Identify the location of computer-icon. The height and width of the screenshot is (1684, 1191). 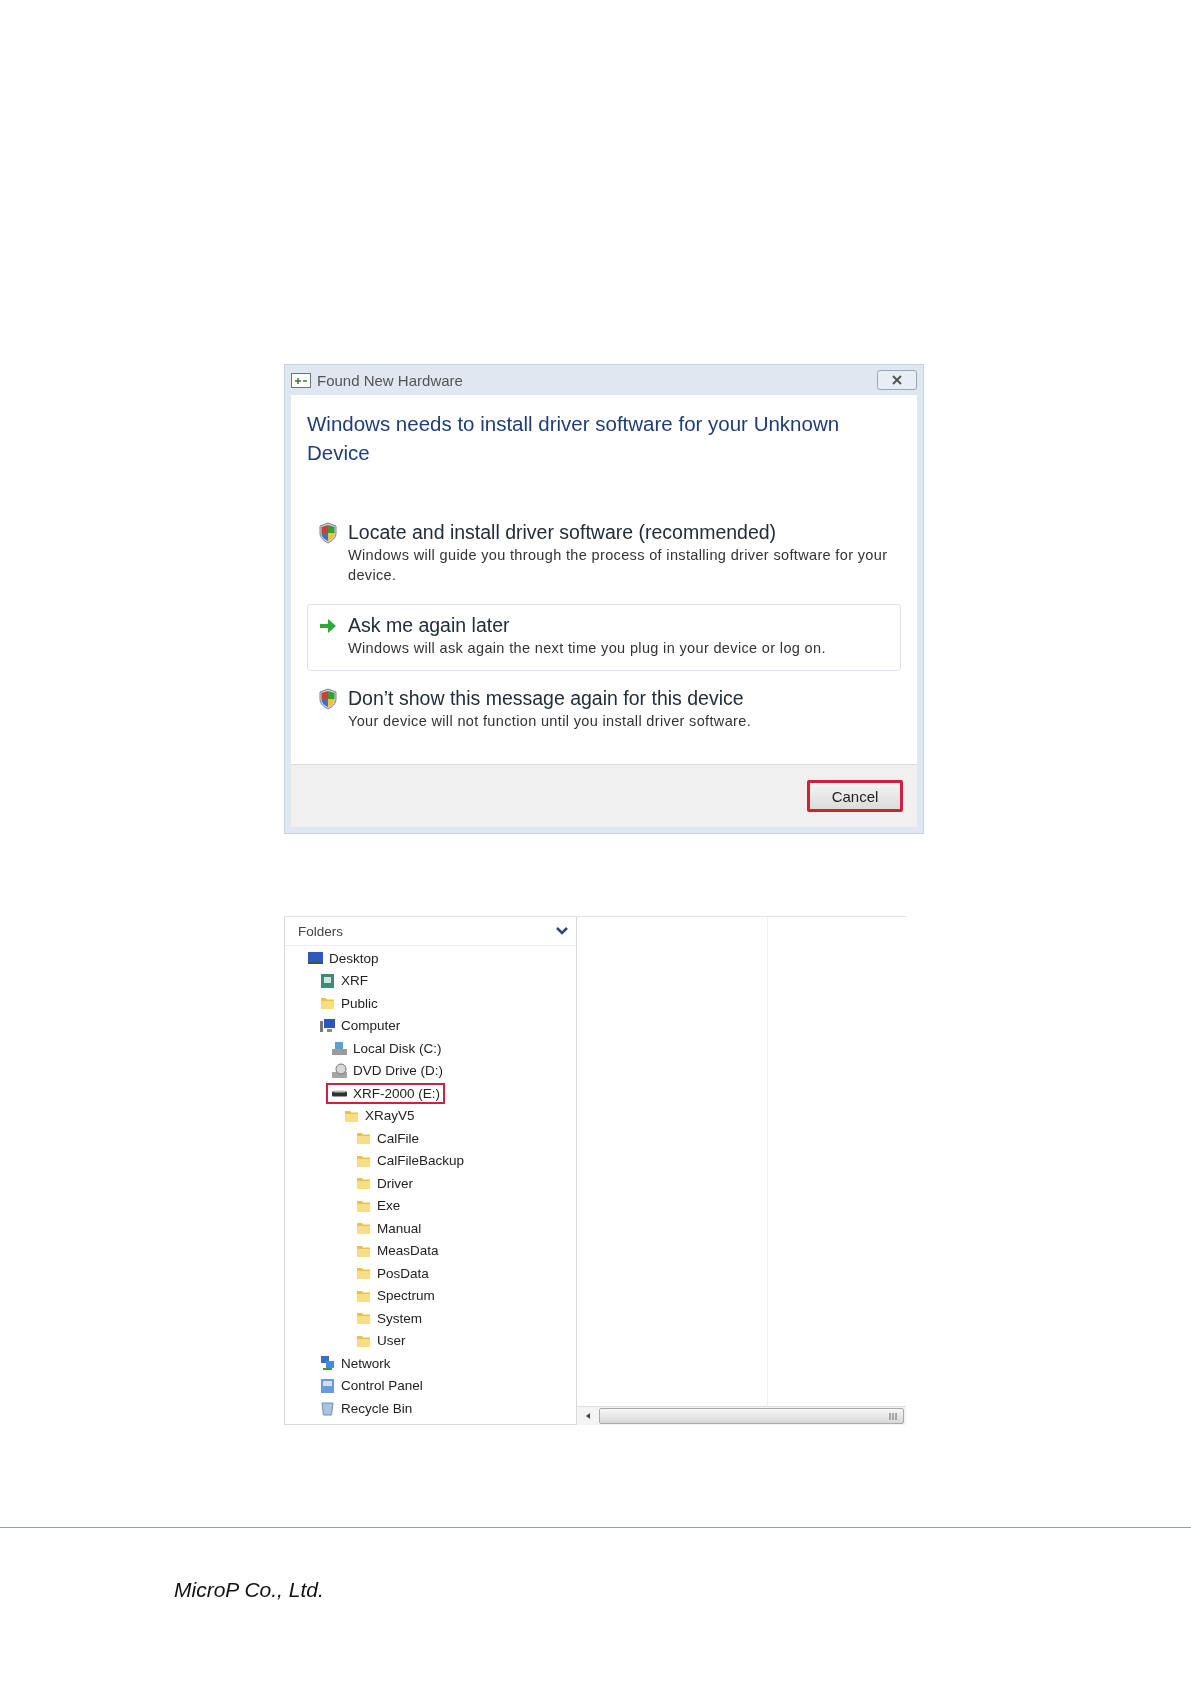
(327, 1025).